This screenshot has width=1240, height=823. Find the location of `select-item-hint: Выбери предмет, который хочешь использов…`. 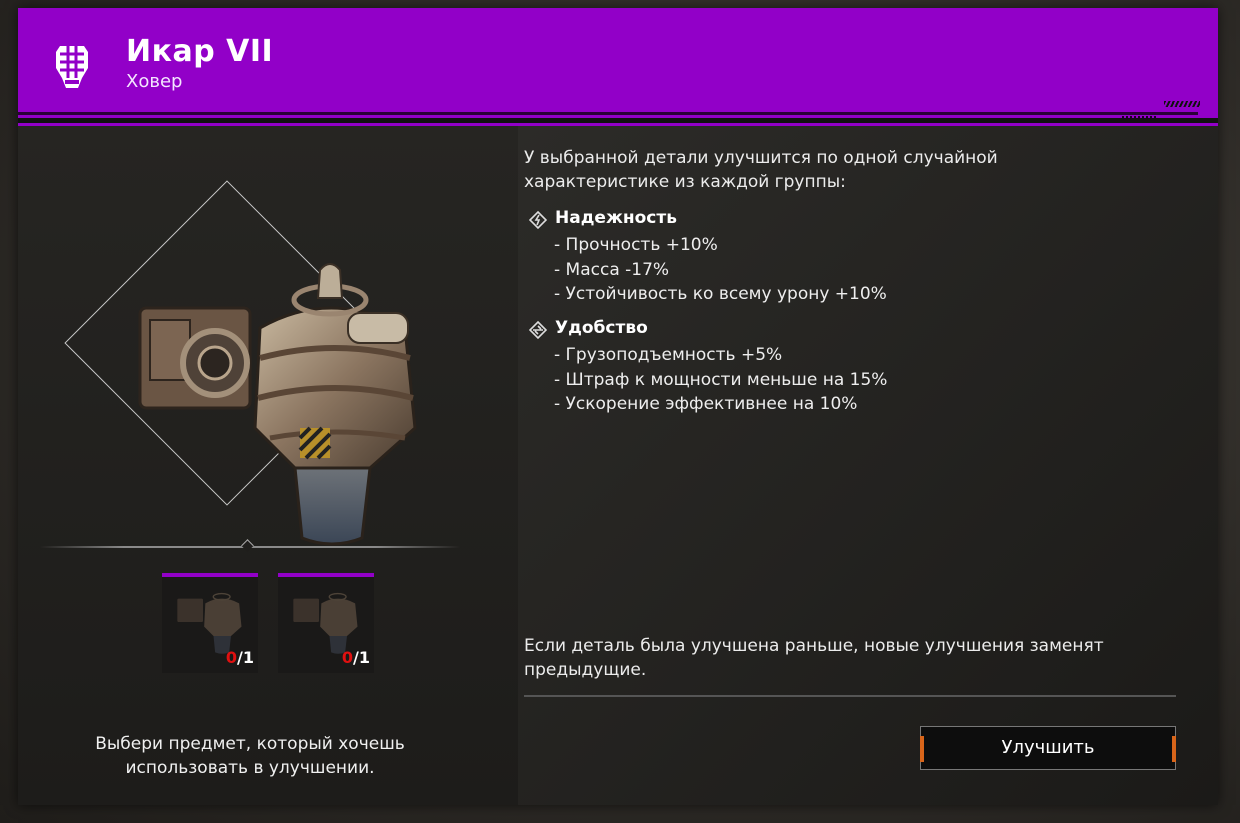

select-item-hint: Выбери предмет, который хочешь использов… is located at coordinates (250, 756).